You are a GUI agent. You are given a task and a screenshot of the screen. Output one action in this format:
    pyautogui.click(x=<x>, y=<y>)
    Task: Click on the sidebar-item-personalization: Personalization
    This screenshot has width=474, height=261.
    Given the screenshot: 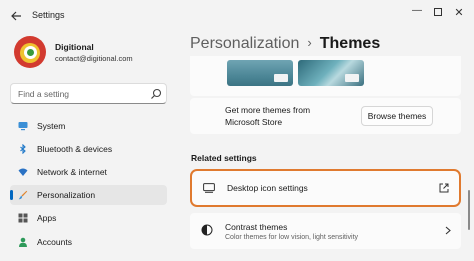 What is the action you would take?
    pyautogui.click(x=88, y=195)
    